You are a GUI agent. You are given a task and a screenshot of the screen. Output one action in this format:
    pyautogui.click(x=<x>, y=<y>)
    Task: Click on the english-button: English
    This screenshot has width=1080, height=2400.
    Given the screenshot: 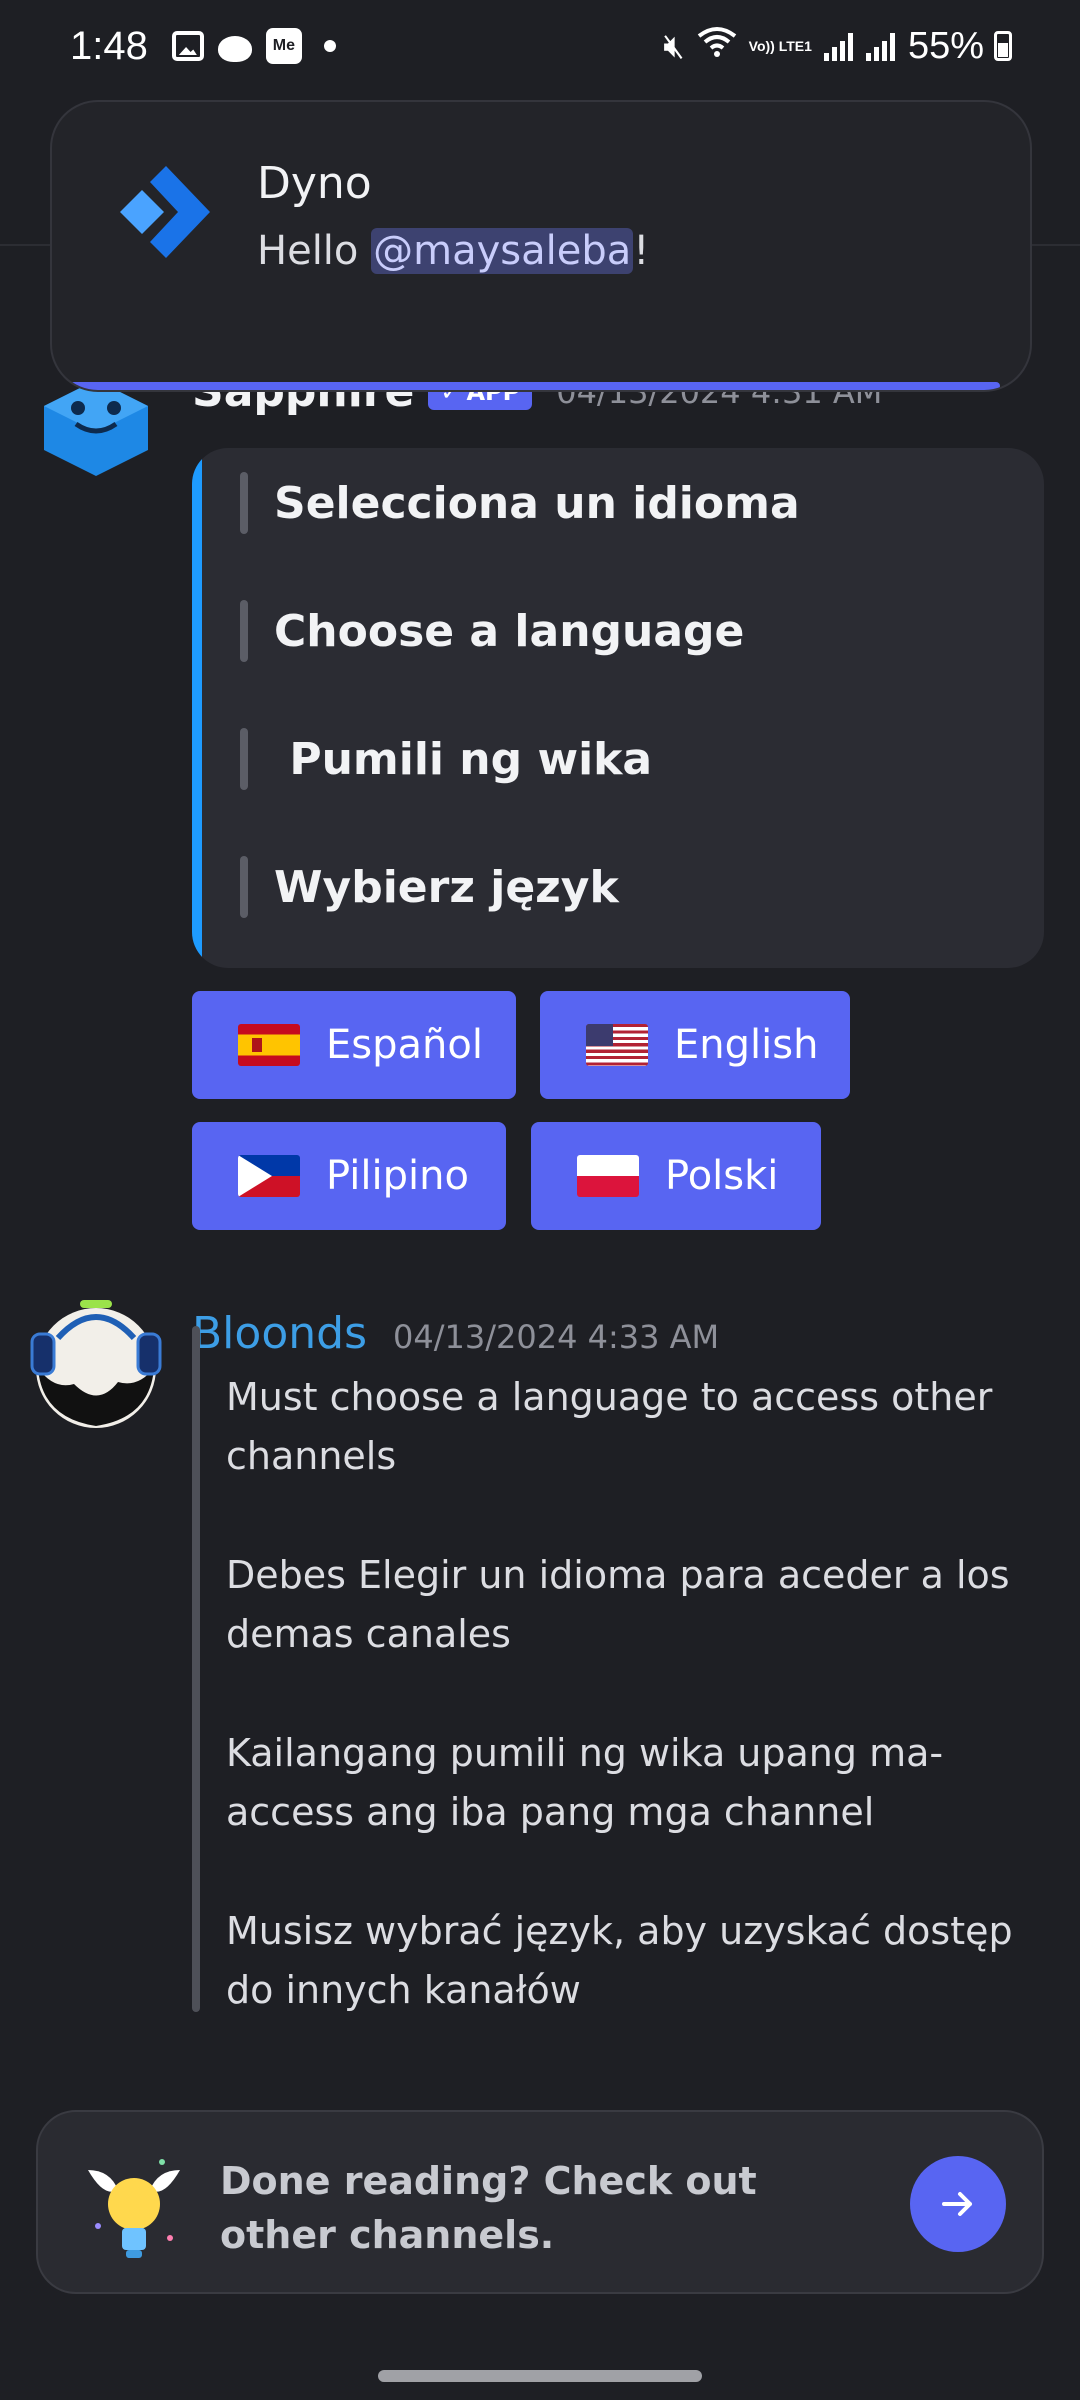 What is the action you would take?
    pyautogui.click(x=695, y=1045)
    